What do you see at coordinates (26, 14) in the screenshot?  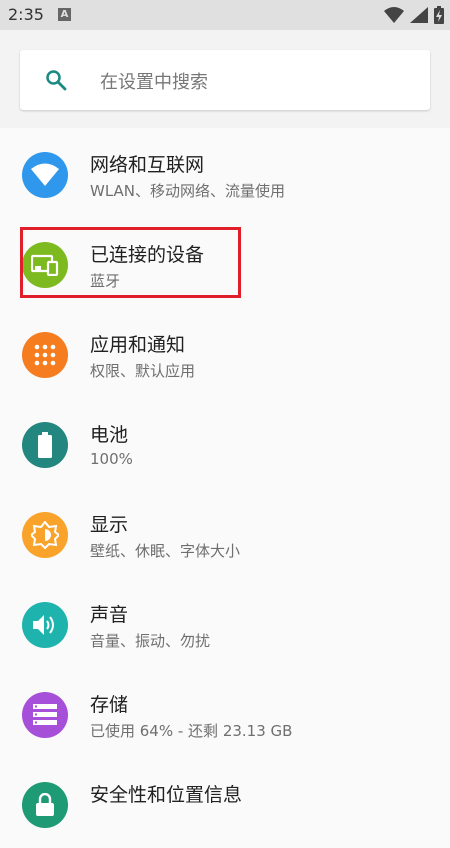 I see `status-time: 2:35` at bounding box center [26, 14].